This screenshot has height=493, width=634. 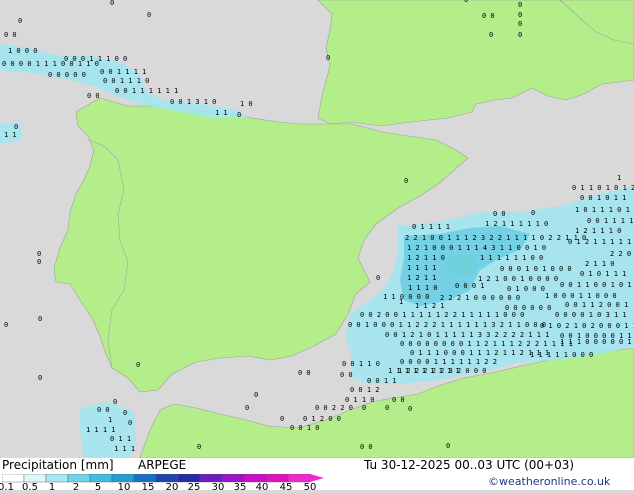 I want to click on precip-value: 1 0 0 0 1 1 0 0 0, so click(x=581, y=296).